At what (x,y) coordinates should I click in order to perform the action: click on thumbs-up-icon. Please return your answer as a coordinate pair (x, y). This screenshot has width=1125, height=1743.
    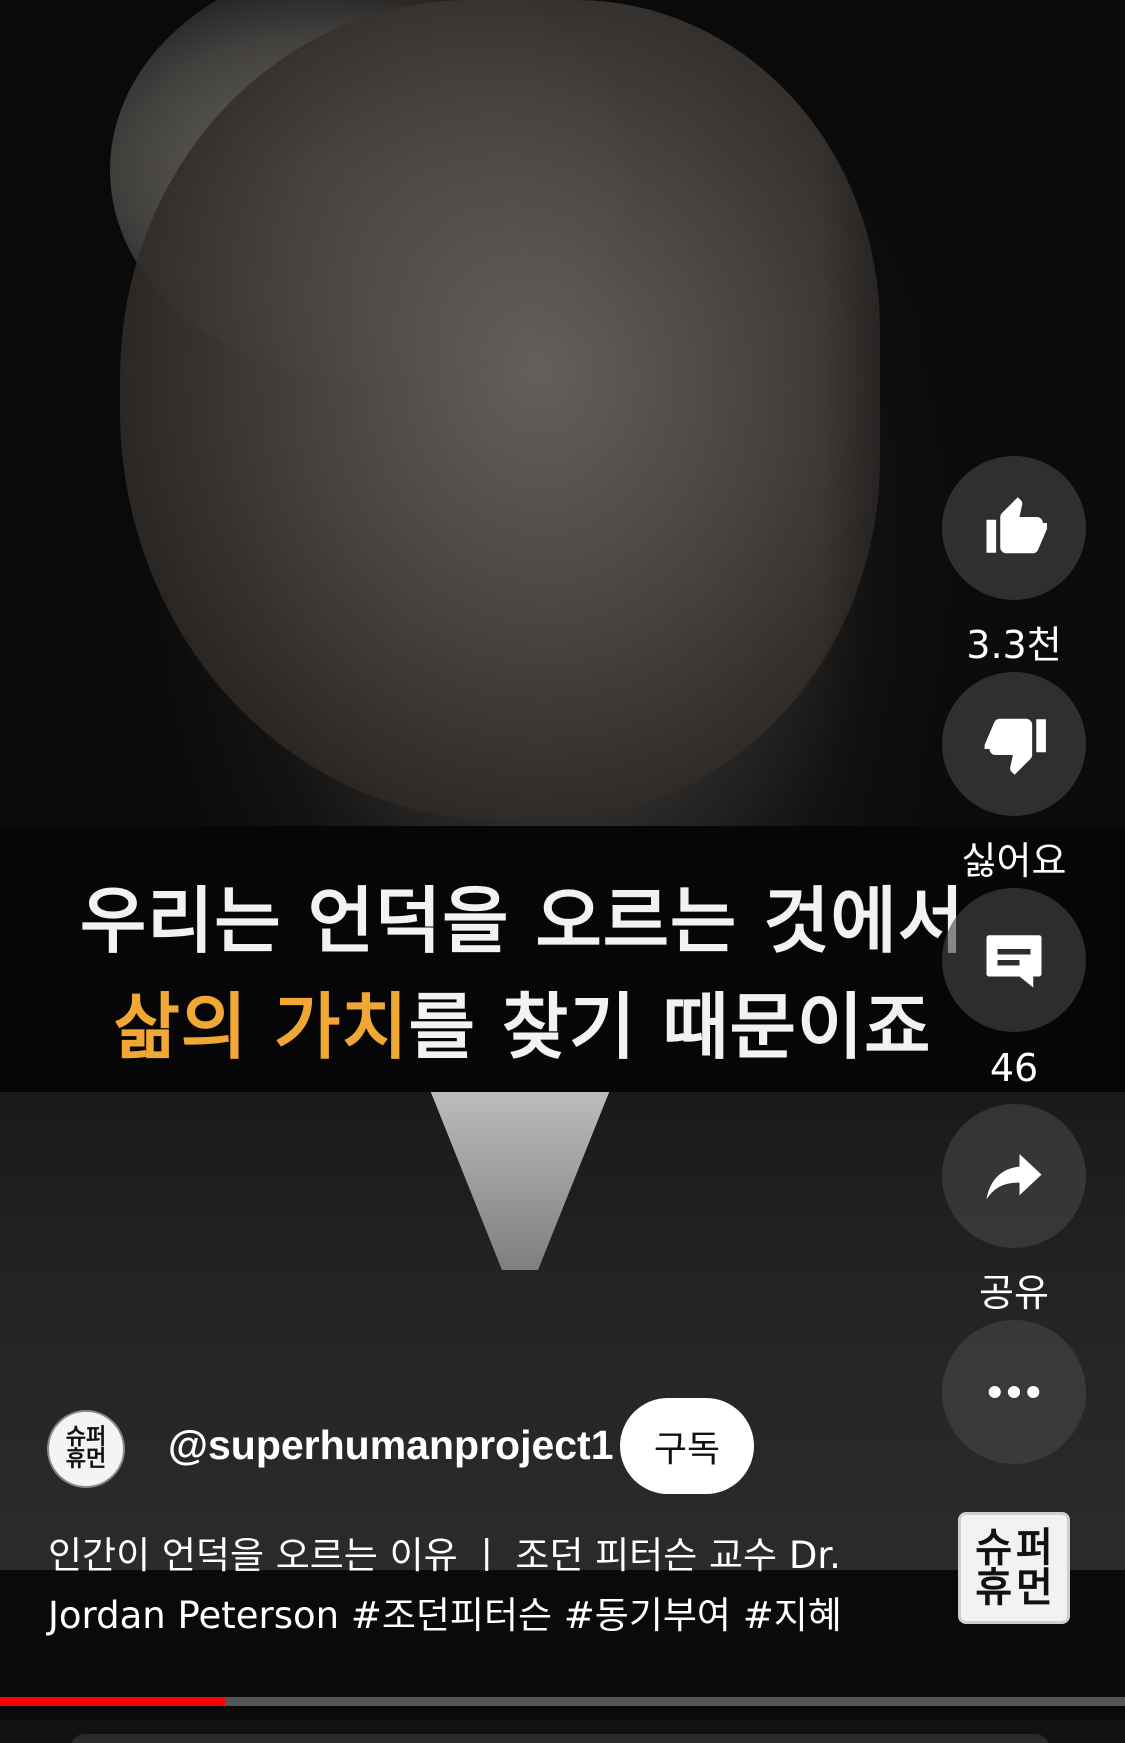
    Looking at the image, I should click on (1016, 525).